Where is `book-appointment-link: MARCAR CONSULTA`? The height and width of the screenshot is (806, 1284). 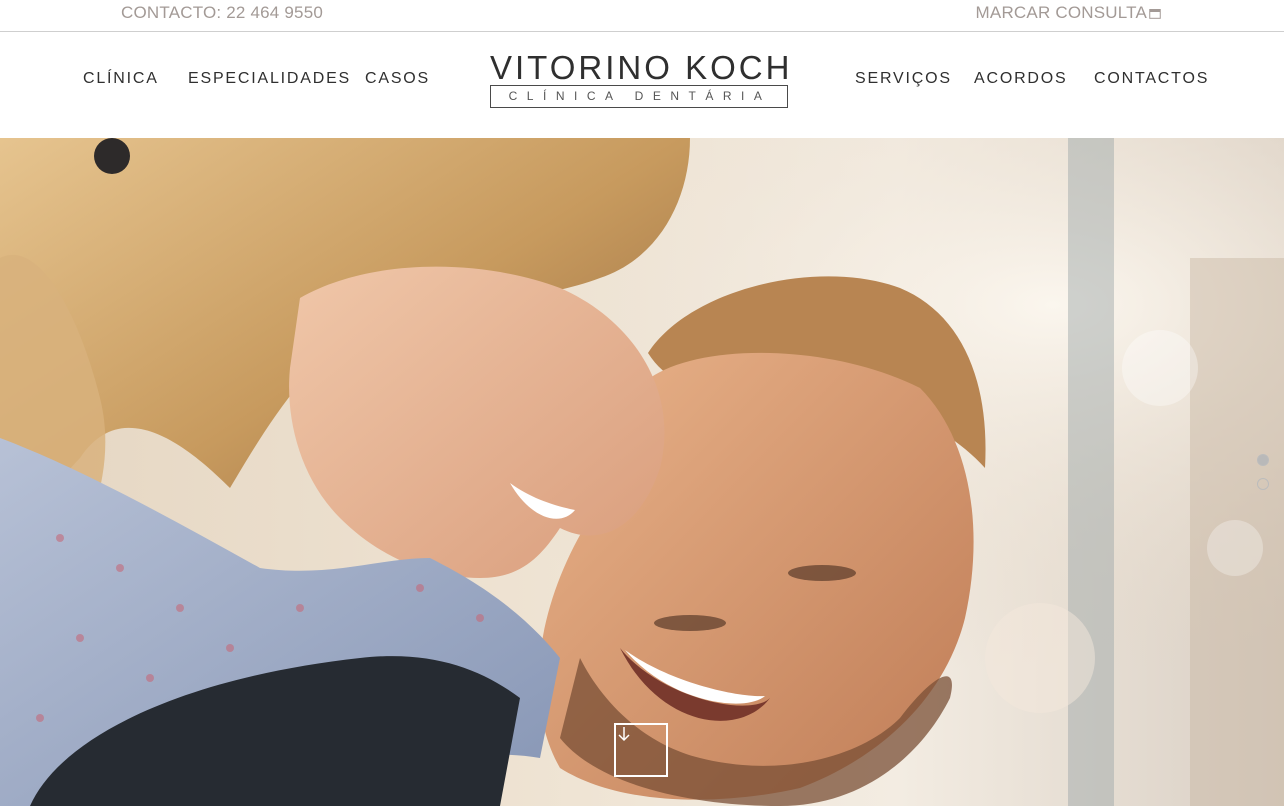 book-appointment-link: MARCAR CONSULTA is located at coordinates (1068, 13).